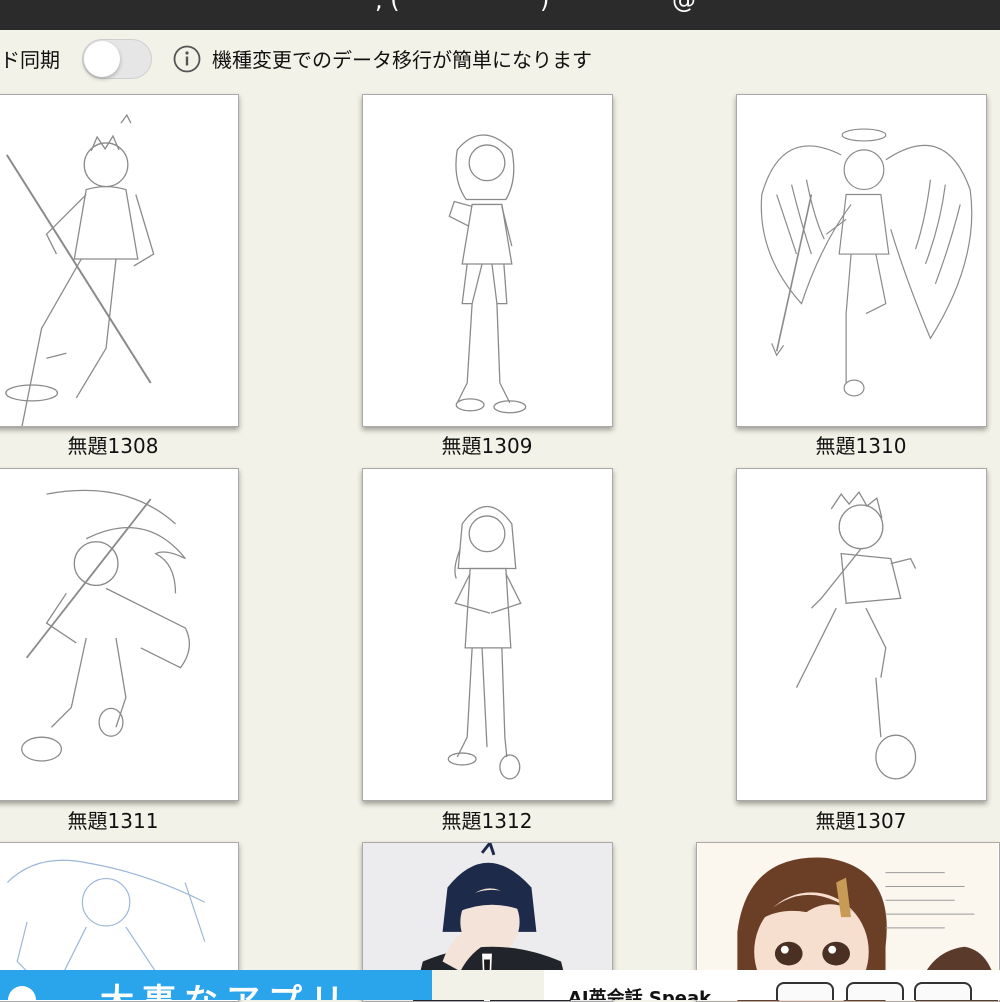  What do you see at coordinates (387, 7) in the screenshot?
I see `status-glyph: , (` at bounding box center [387, 7].